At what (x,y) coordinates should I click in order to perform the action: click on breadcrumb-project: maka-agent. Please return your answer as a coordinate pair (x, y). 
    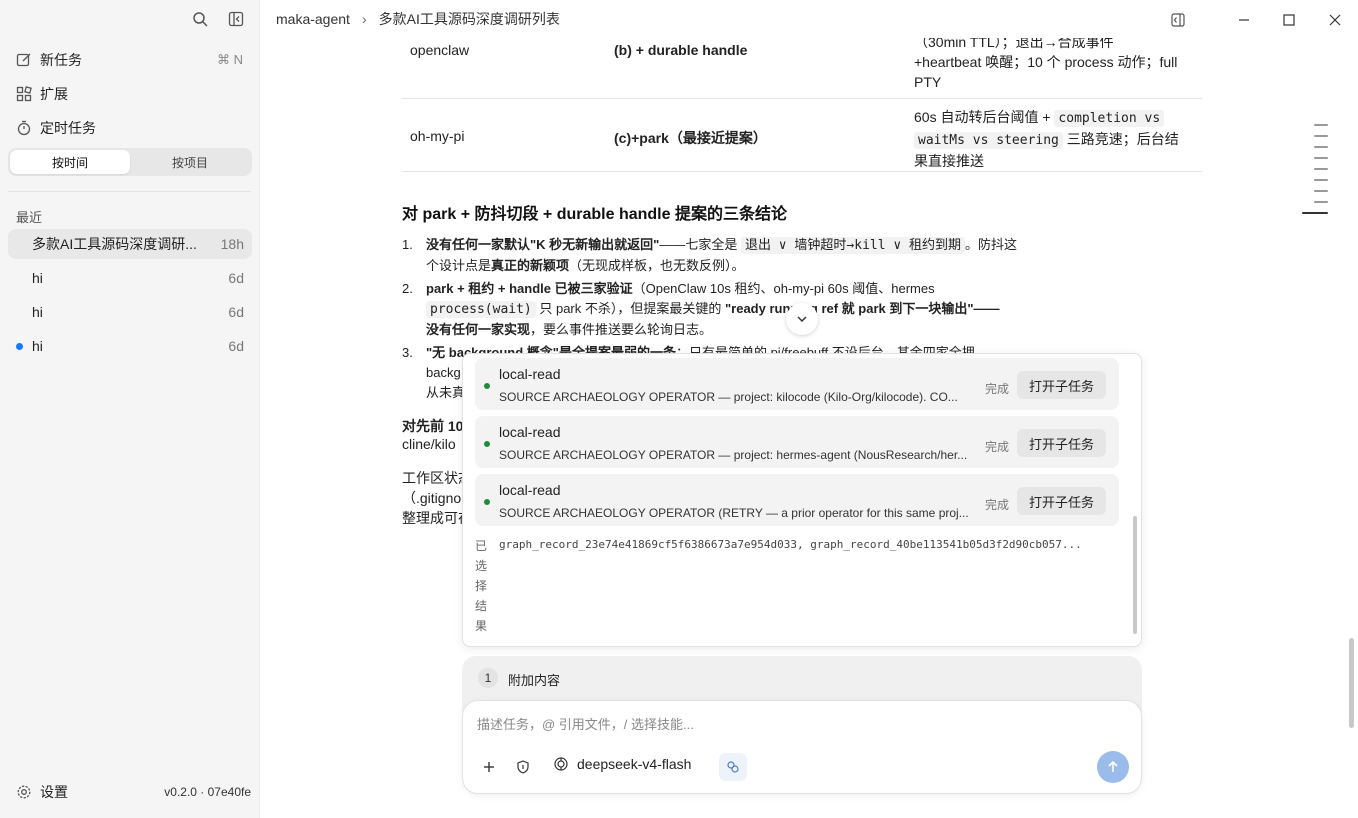
    Looking at the image, I should click on (313, 19).